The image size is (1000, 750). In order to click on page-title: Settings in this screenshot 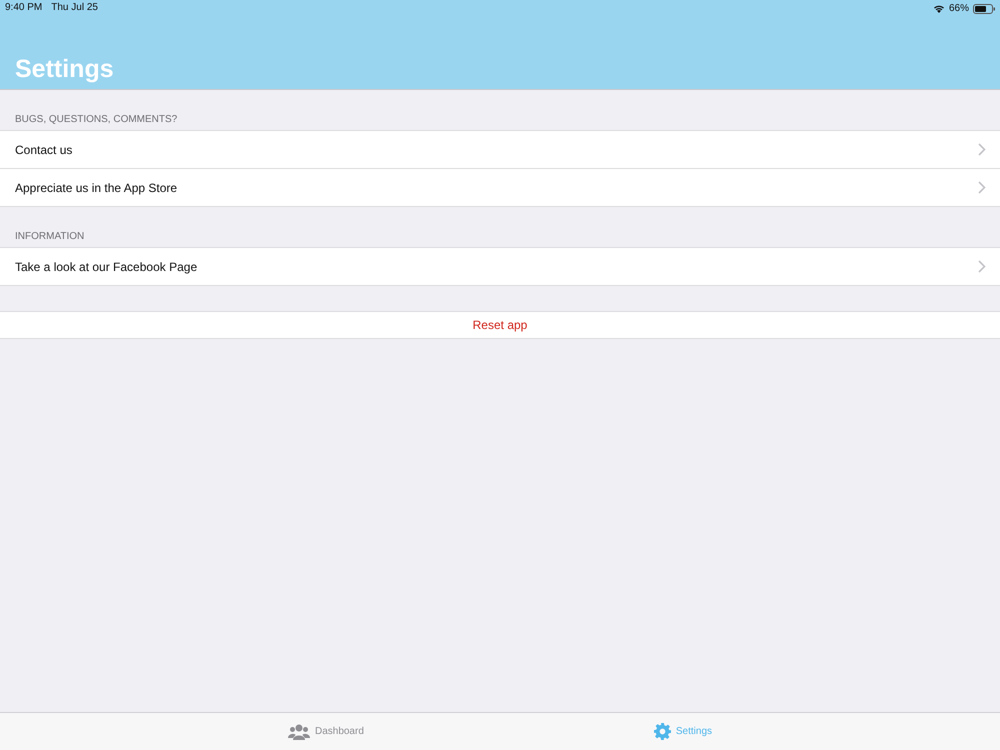, I will do `click(65, 69)`.